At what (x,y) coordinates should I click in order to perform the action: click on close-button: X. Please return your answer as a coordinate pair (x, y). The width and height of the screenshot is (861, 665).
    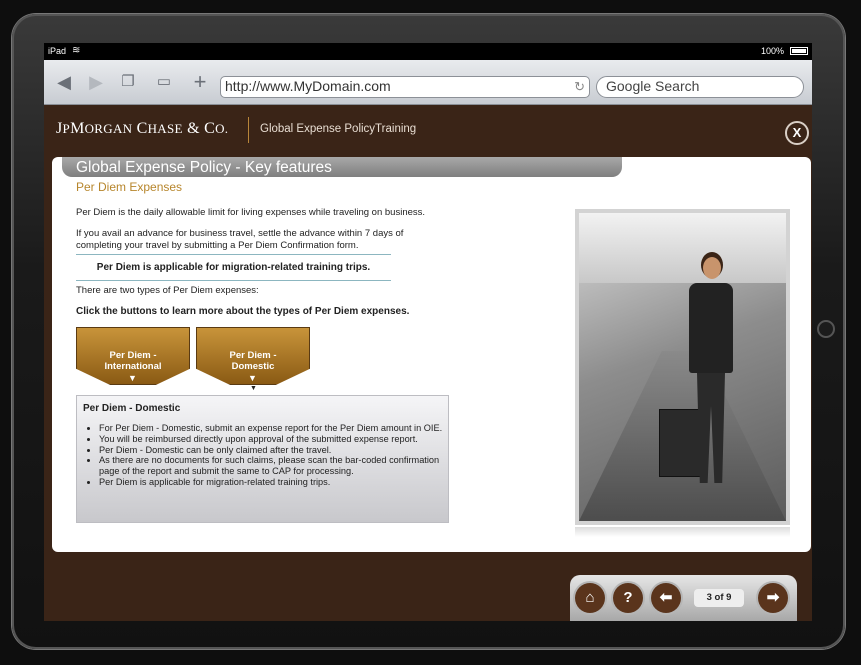
    Looking at the image, I should click on (797, 133).